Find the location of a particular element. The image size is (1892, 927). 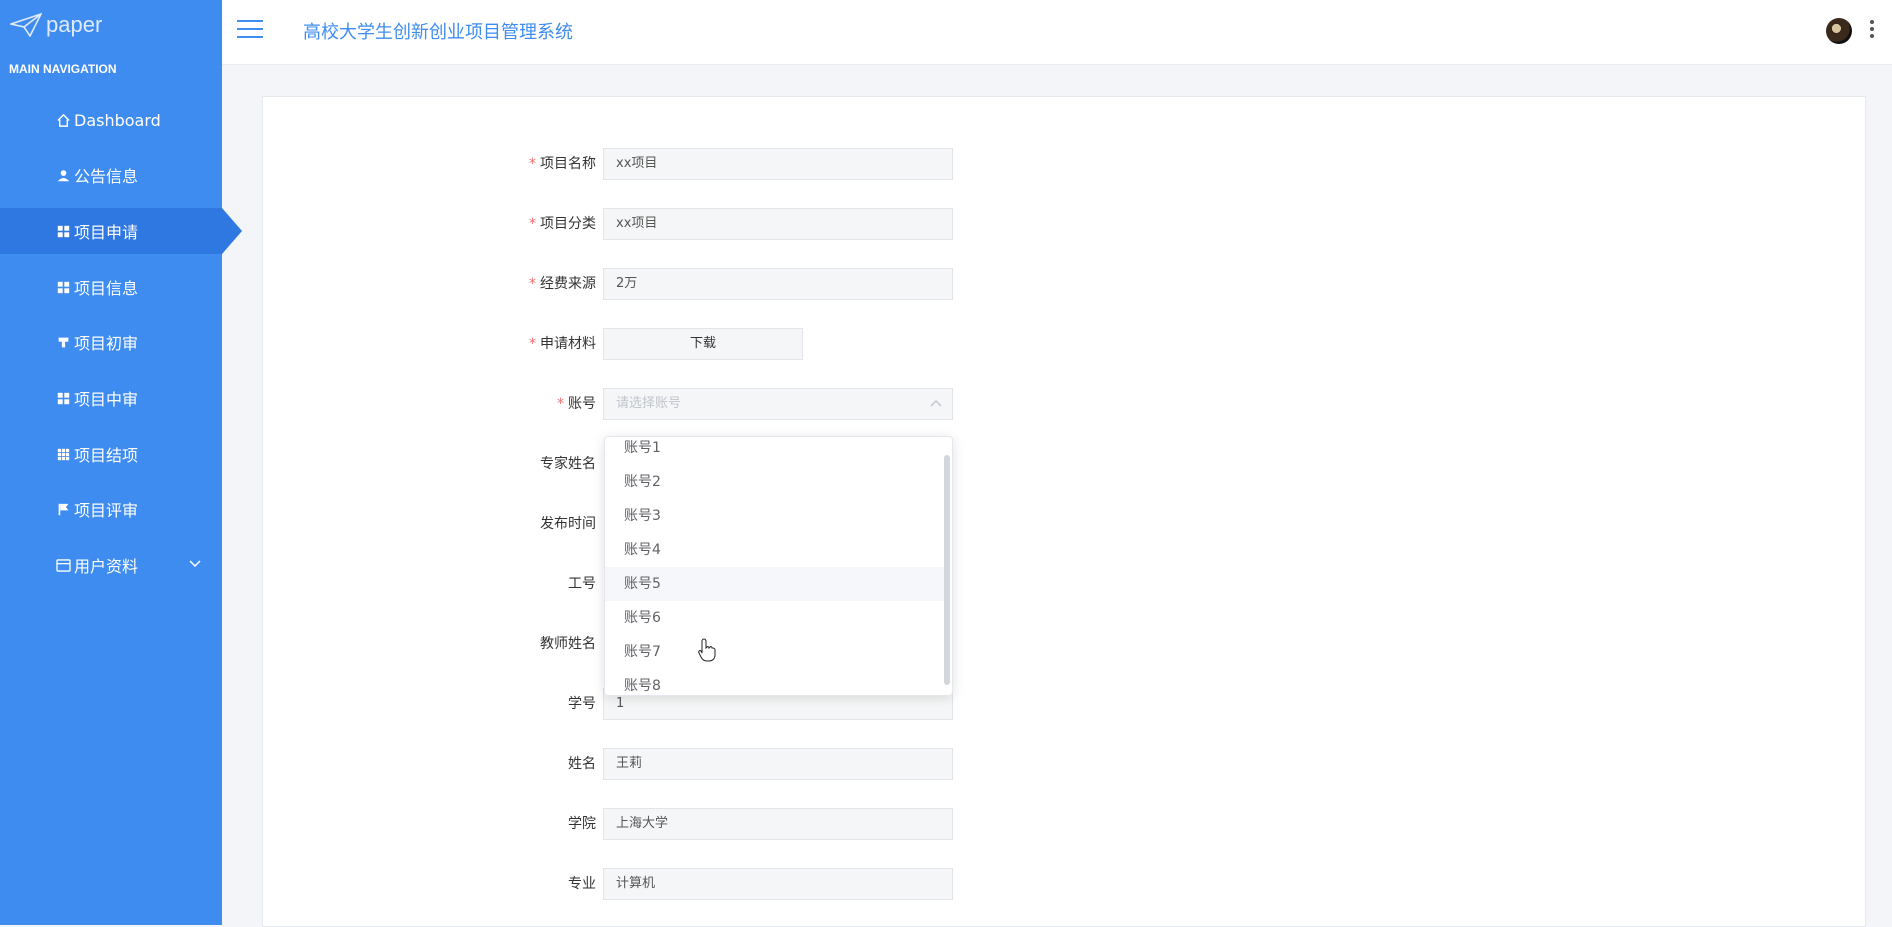

college-input: 上海大学 is located at coordinates (778, 824).